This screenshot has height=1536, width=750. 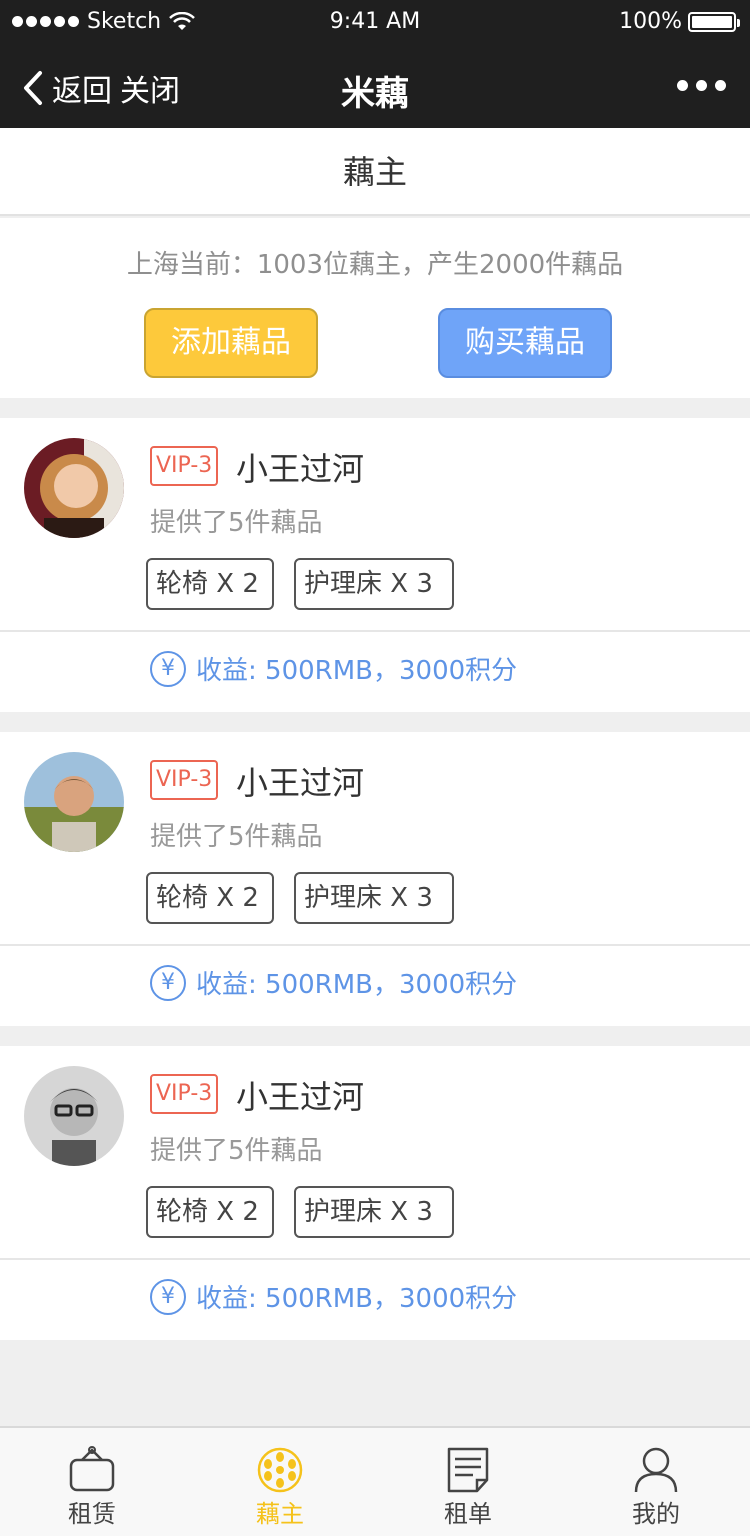 What do you see at coordinates (525, 343) in the screenshot?
I see `buy-item-button: 购买藕品` at bounding box center [525, 343].